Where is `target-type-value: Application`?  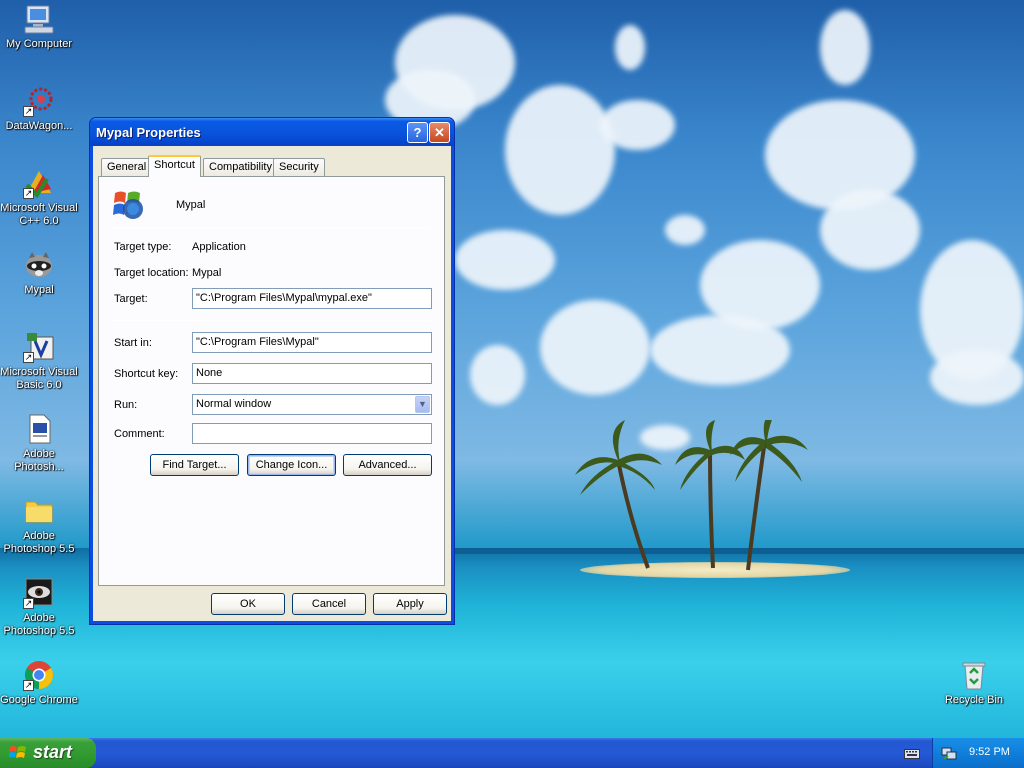 target-type-value: Application is located at coordinates (219, 247).